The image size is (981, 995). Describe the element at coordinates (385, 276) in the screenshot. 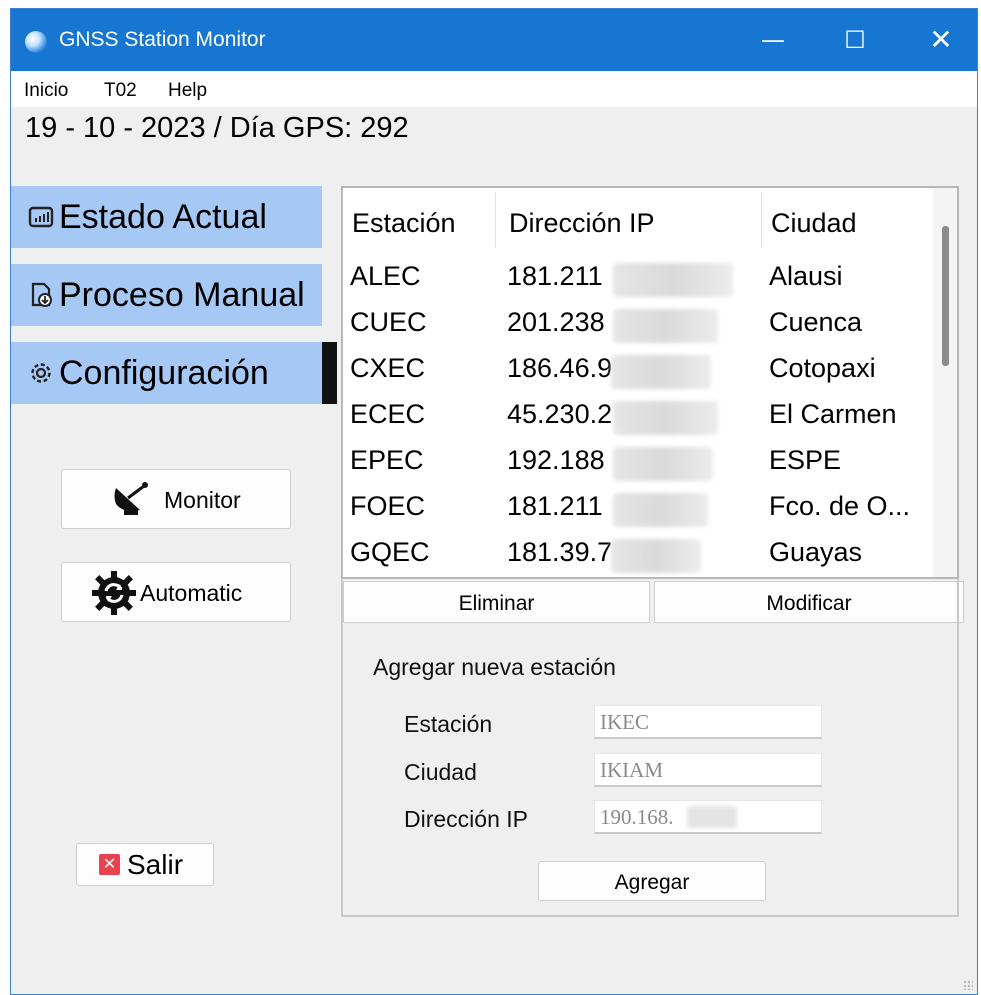

I see `cell-station: ALEC` at that location.